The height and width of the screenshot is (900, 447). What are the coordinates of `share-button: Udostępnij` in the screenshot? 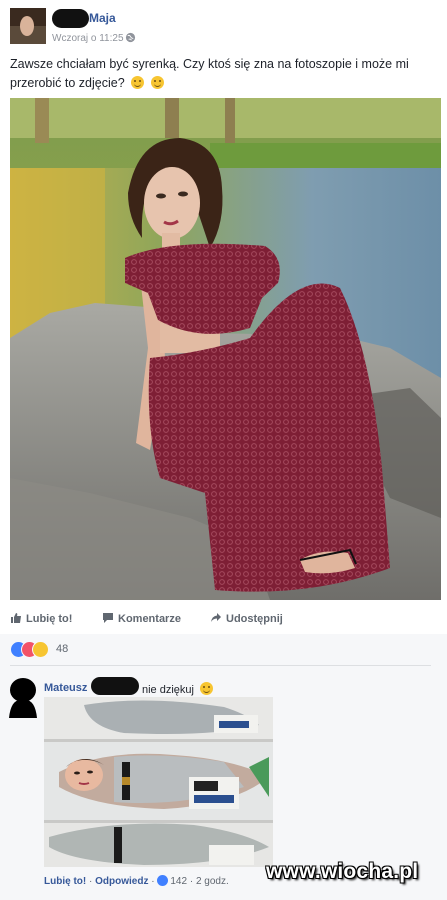 It's located at (246, 618).